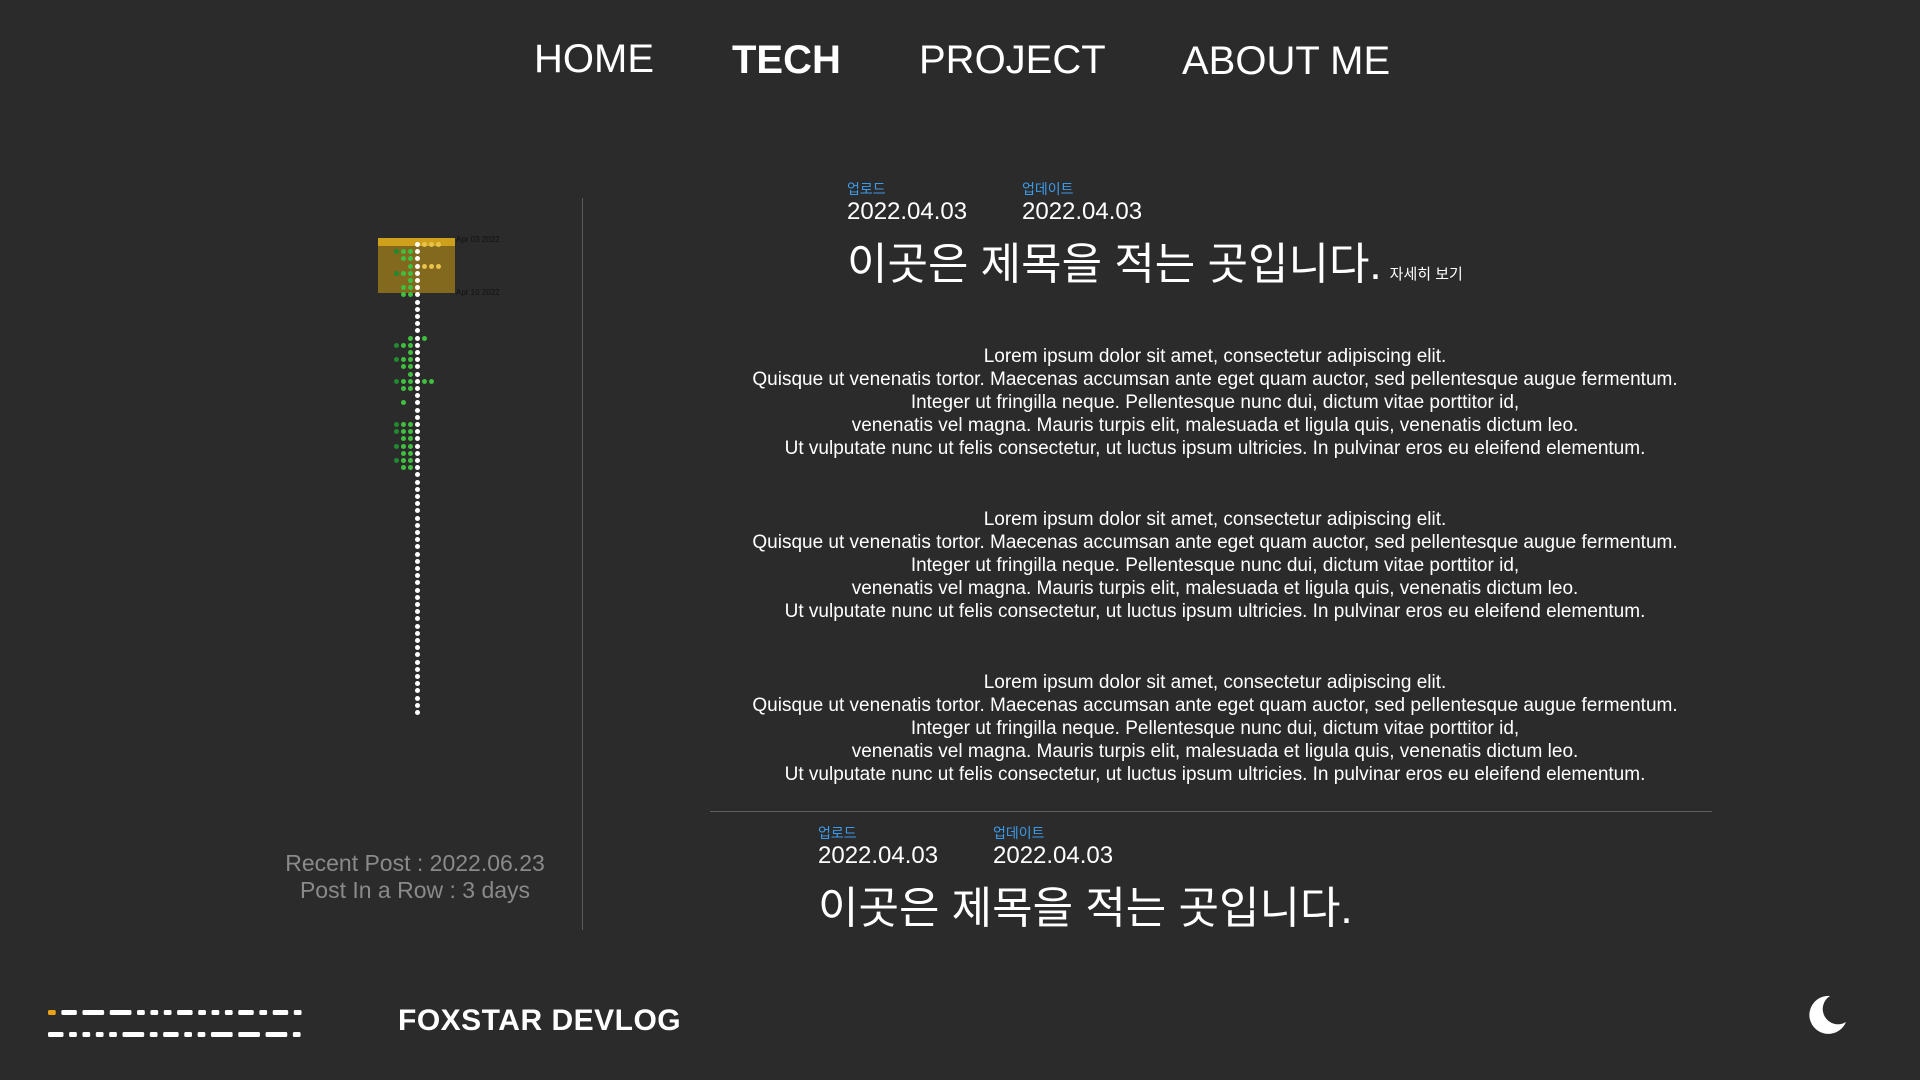 The width and height of the screenshot is (1920, 1080). Describe the element at coordinates (786, 60) in the screenshot. I see `nav-tech: TECH` at that location.